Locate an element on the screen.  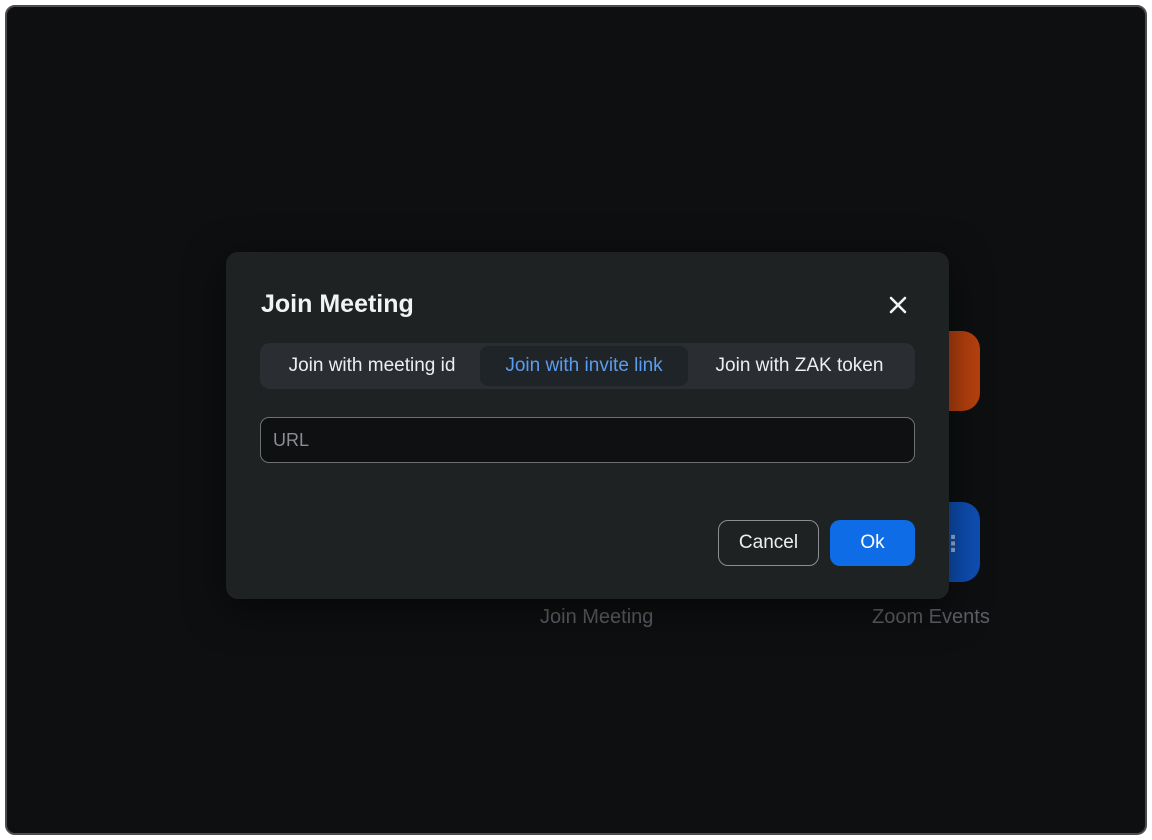
close-icon is located at coordinates (898, 305).